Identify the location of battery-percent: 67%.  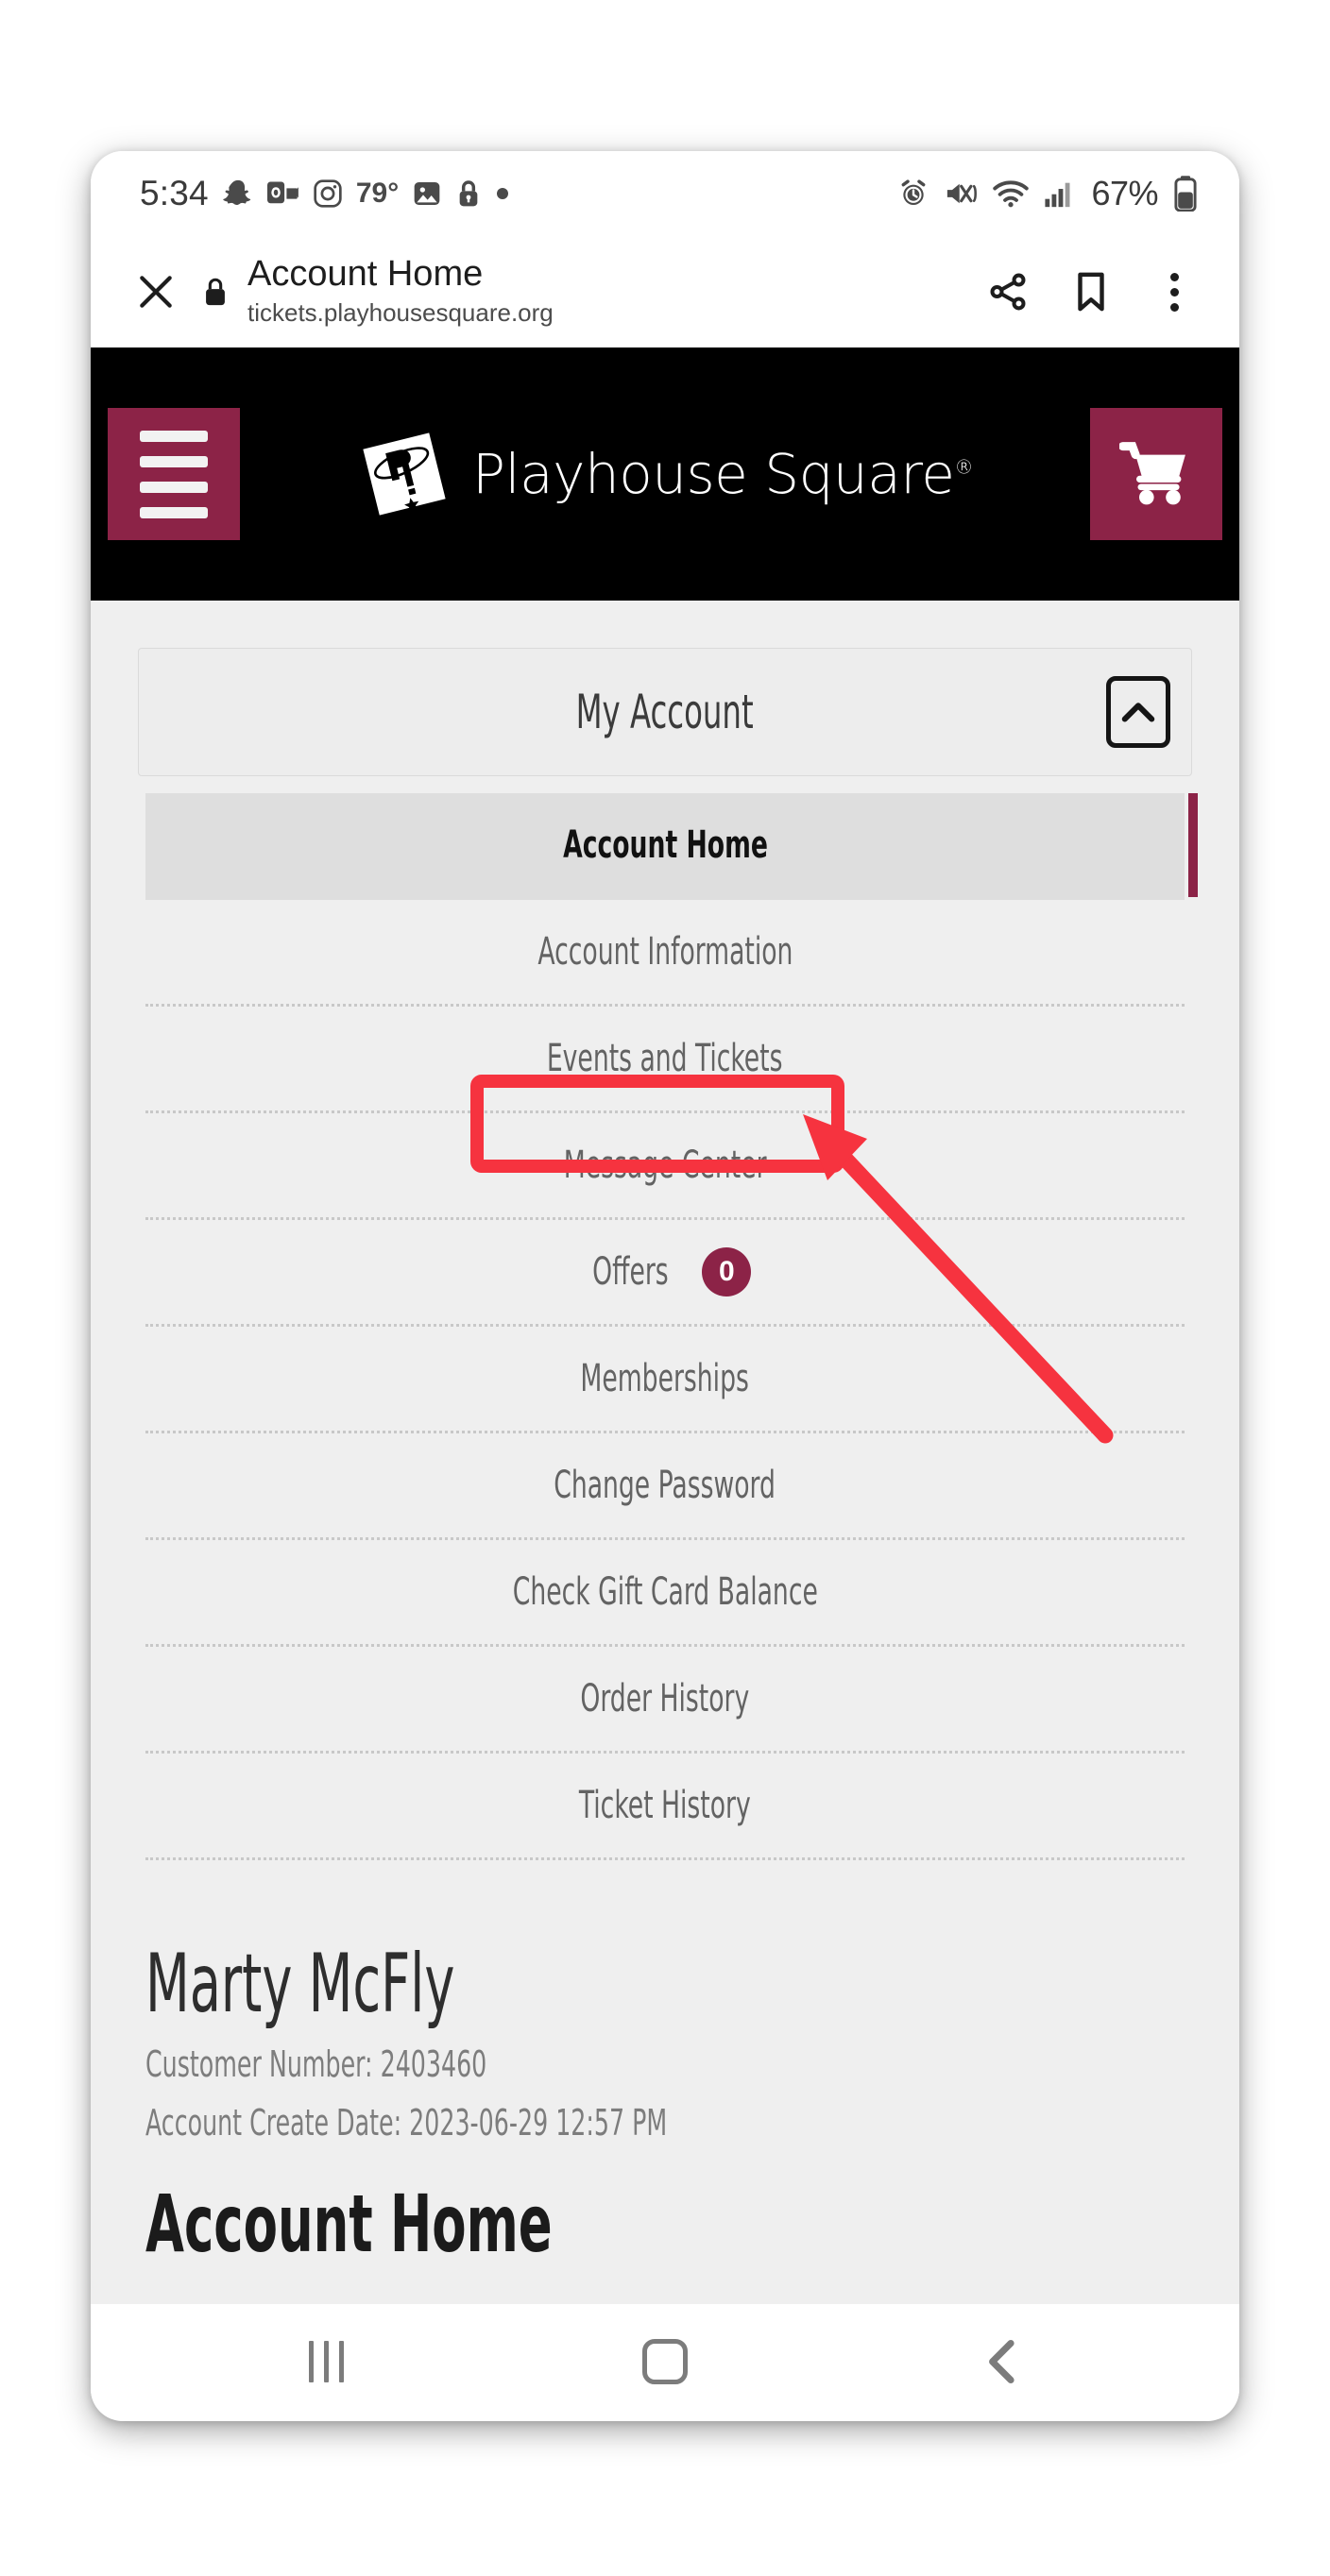
(1124, 193).